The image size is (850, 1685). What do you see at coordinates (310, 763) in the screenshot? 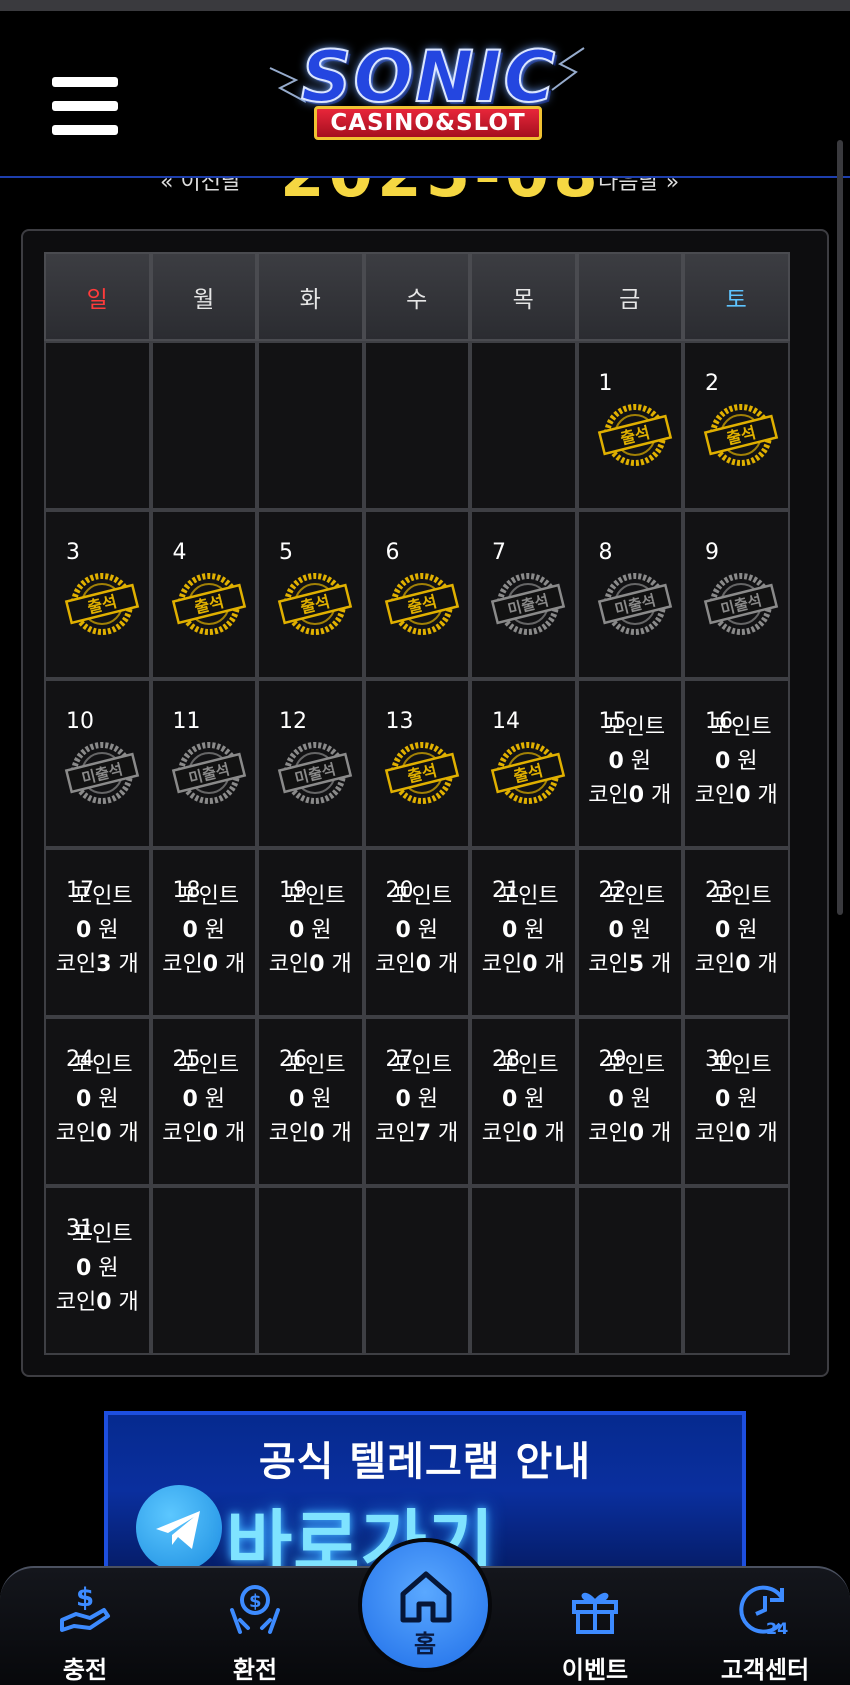
I see `day-cell: 12 미출석` at bounding box center [310, 763].